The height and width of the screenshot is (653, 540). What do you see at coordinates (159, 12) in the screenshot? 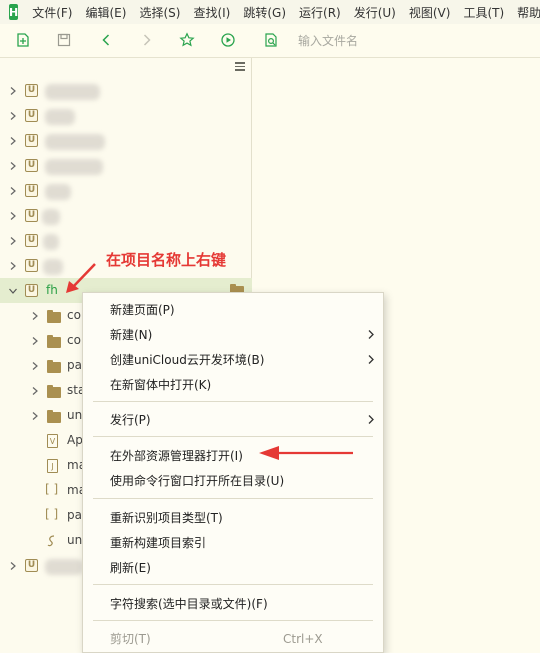
I see `menu-select: 选择(S)` at bounding box center [159, 12].